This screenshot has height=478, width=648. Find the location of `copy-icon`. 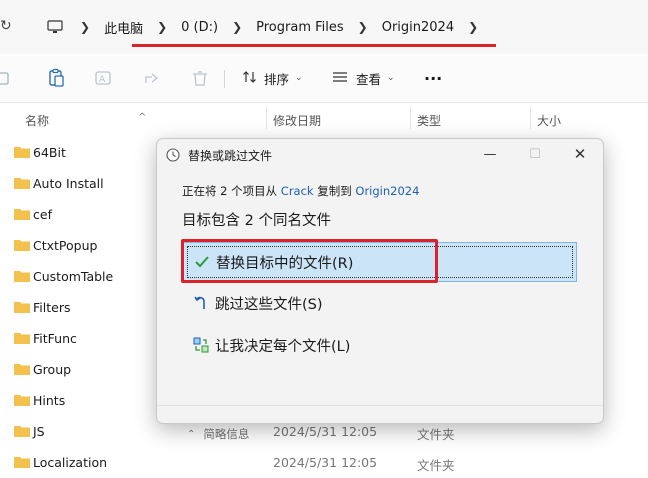

copy-icon is located at coordinates (10, 78).